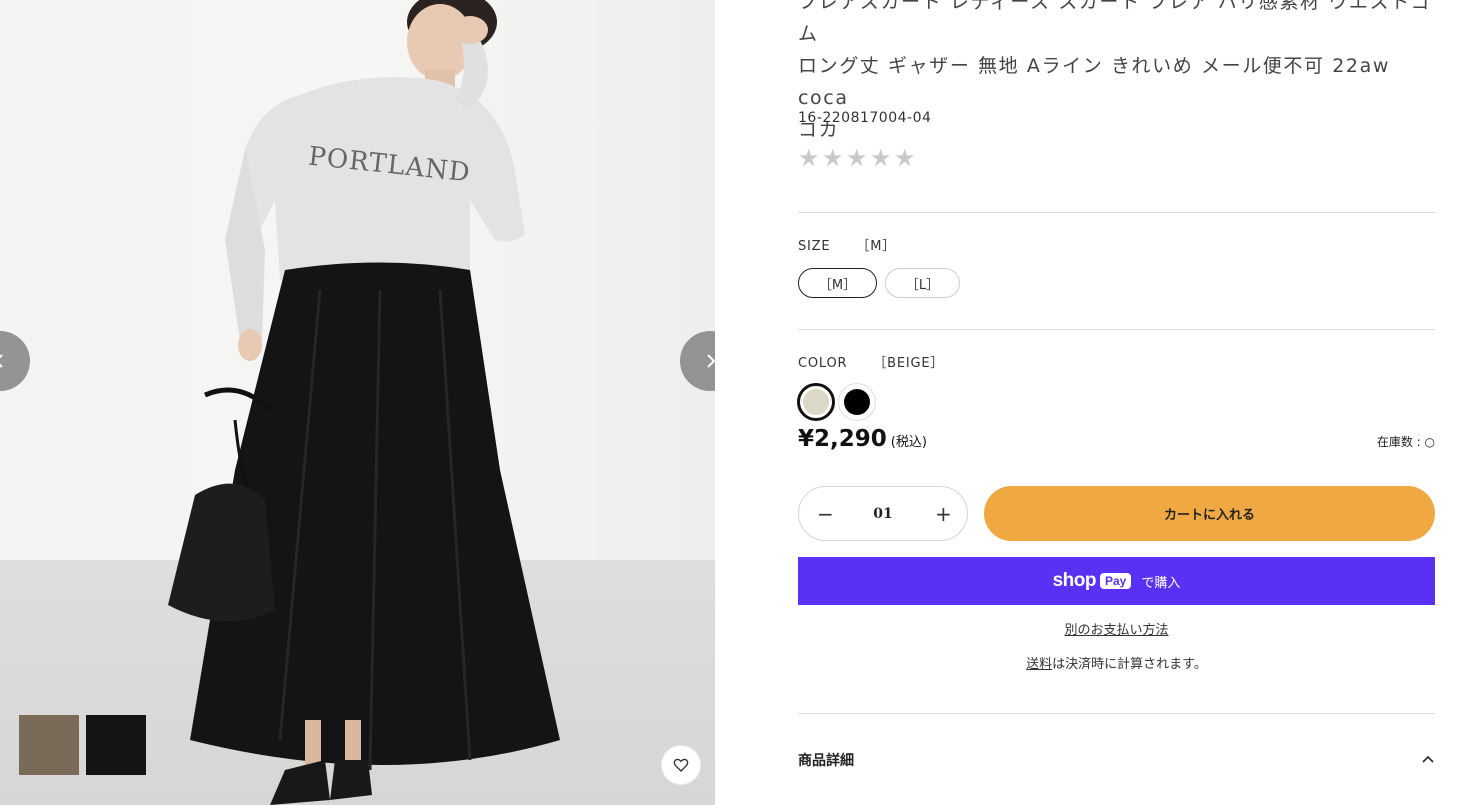  What do you see at coordinates (943, 514) in the screenshot?
I see `quantity-plus-button: +` at bounding box center [943, 514].